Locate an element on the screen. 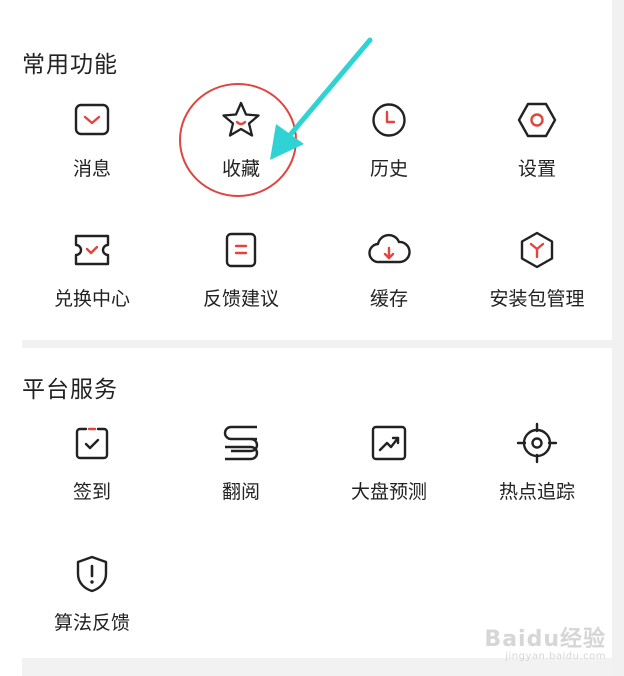 The image size is (624, 676). menu-item-label: 反馈建议 is located at coordinates (240, 299).